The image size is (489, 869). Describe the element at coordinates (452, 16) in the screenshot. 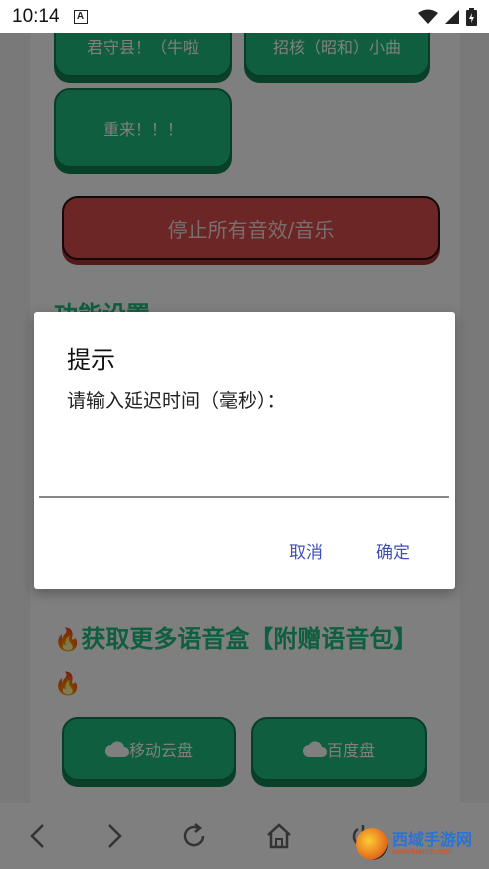

I see `signal-icon` at that location.